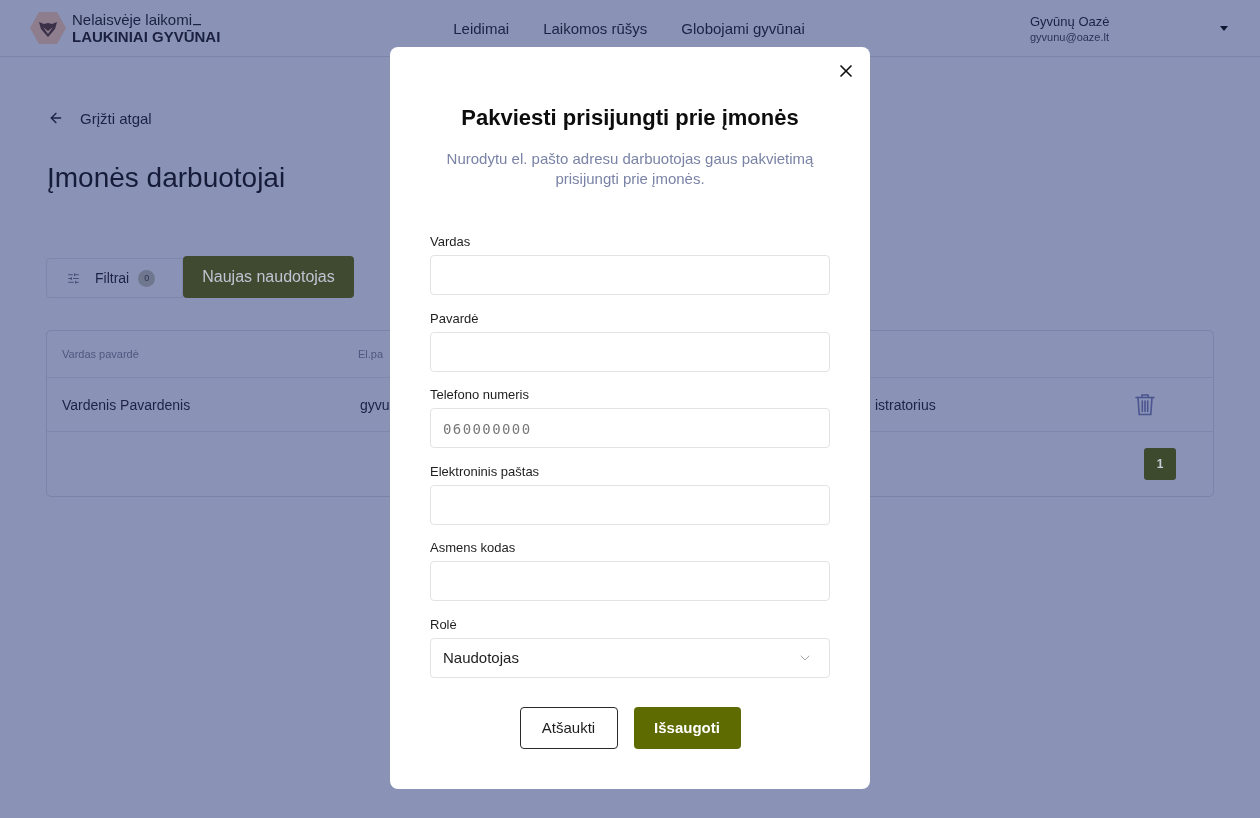  Describe the element at coordinates (454, 318) in the screenshot. I see `field-label: Pavardė` at that location.